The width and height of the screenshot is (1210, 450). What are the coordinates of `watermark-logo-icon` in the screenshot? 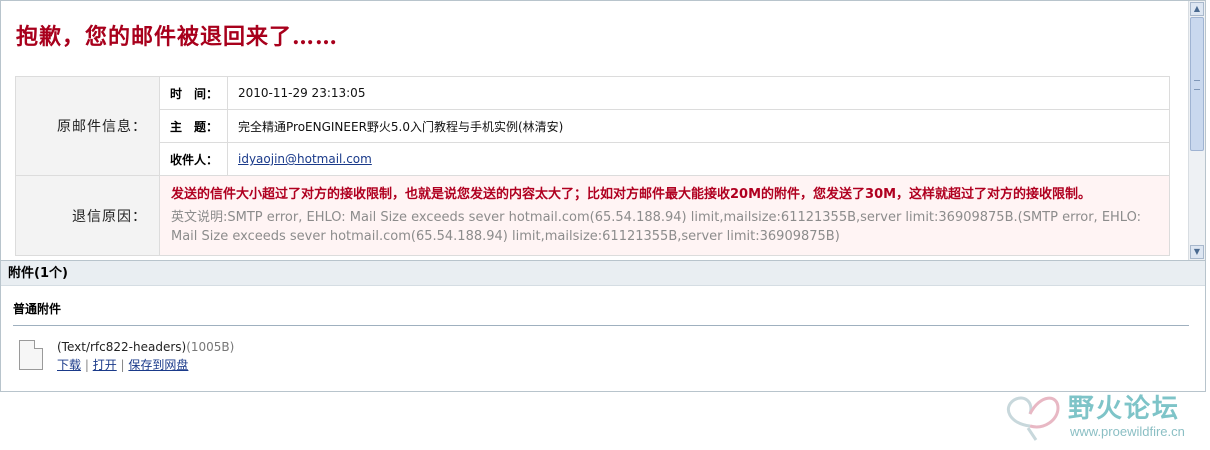 It's located at (1033, 418).